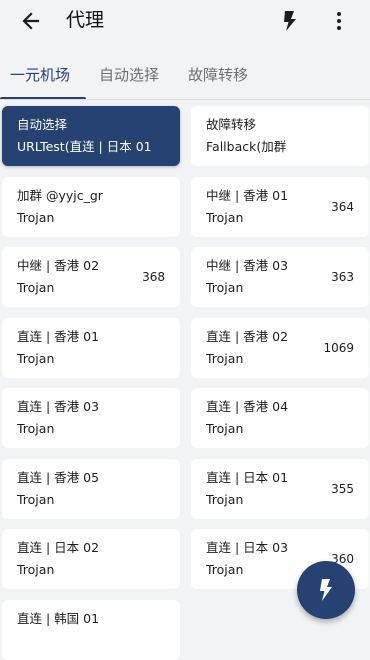 The image size is (370, 660). I want to click on more-vert-icon, so click(339, 21).